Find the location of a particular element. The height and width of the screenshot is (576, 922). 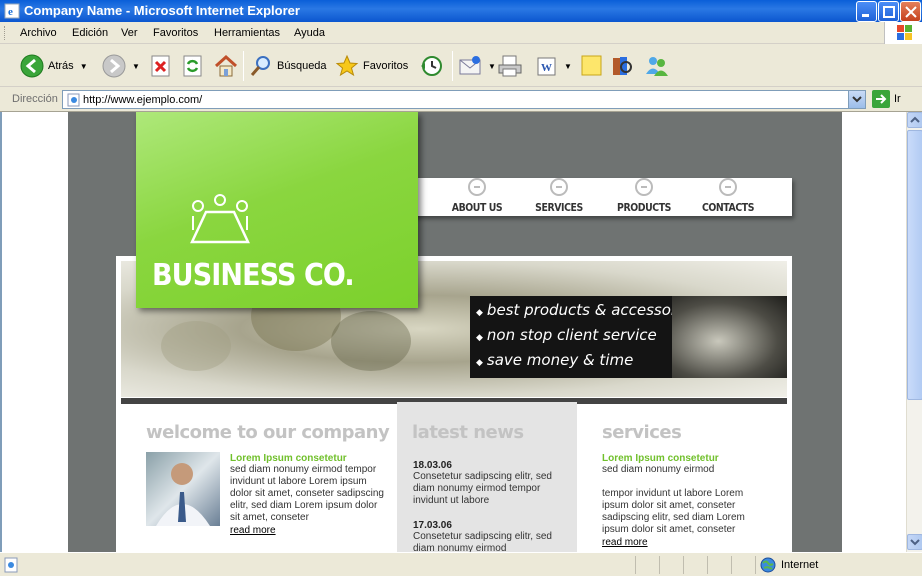

address-input is located at coordinates (463, 99).